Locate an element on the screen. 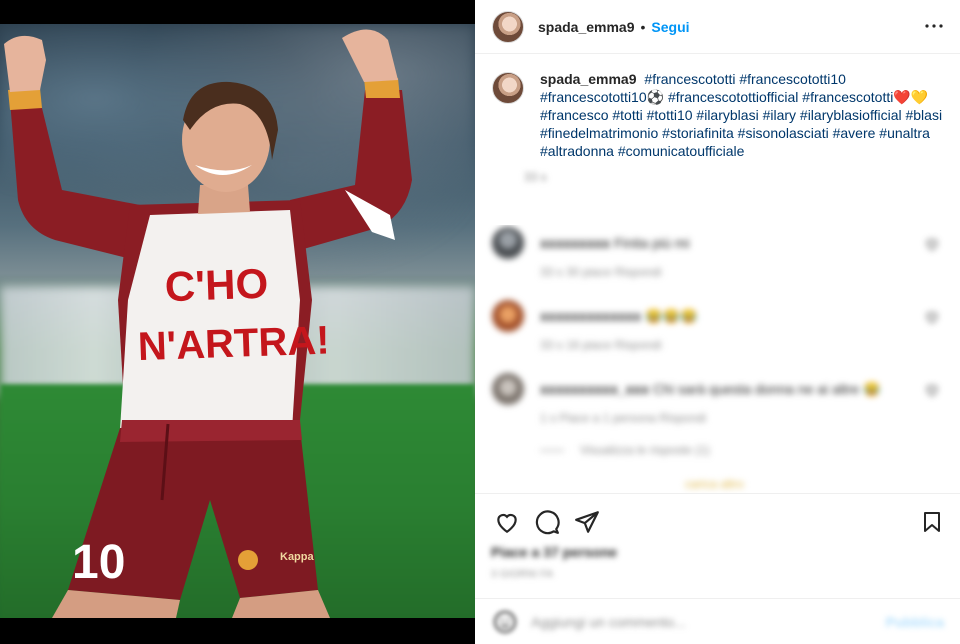 This screenshot has height=644, width=960. bookmark-icon is located at coordinates (932, 522).